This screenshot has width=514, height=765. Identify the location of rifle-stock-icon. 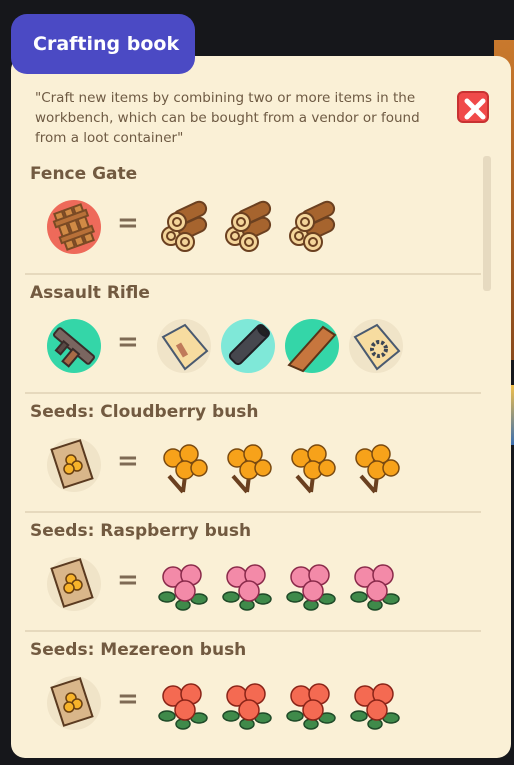
(312, 346).